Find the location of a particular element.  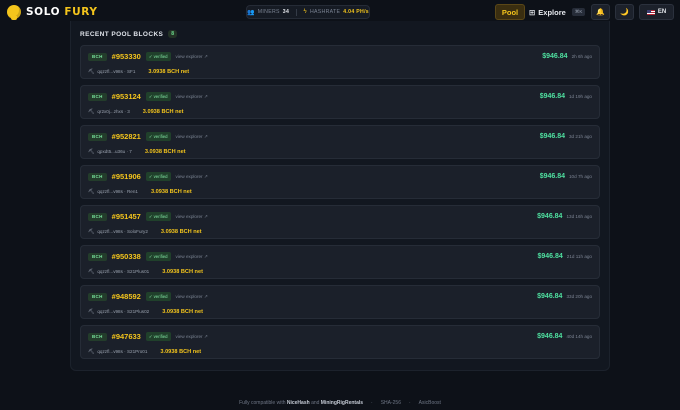

block-details: ⛏ qpxdt5...u36u · 7 3.0938 BCH net is located at coordinates (137, 151).